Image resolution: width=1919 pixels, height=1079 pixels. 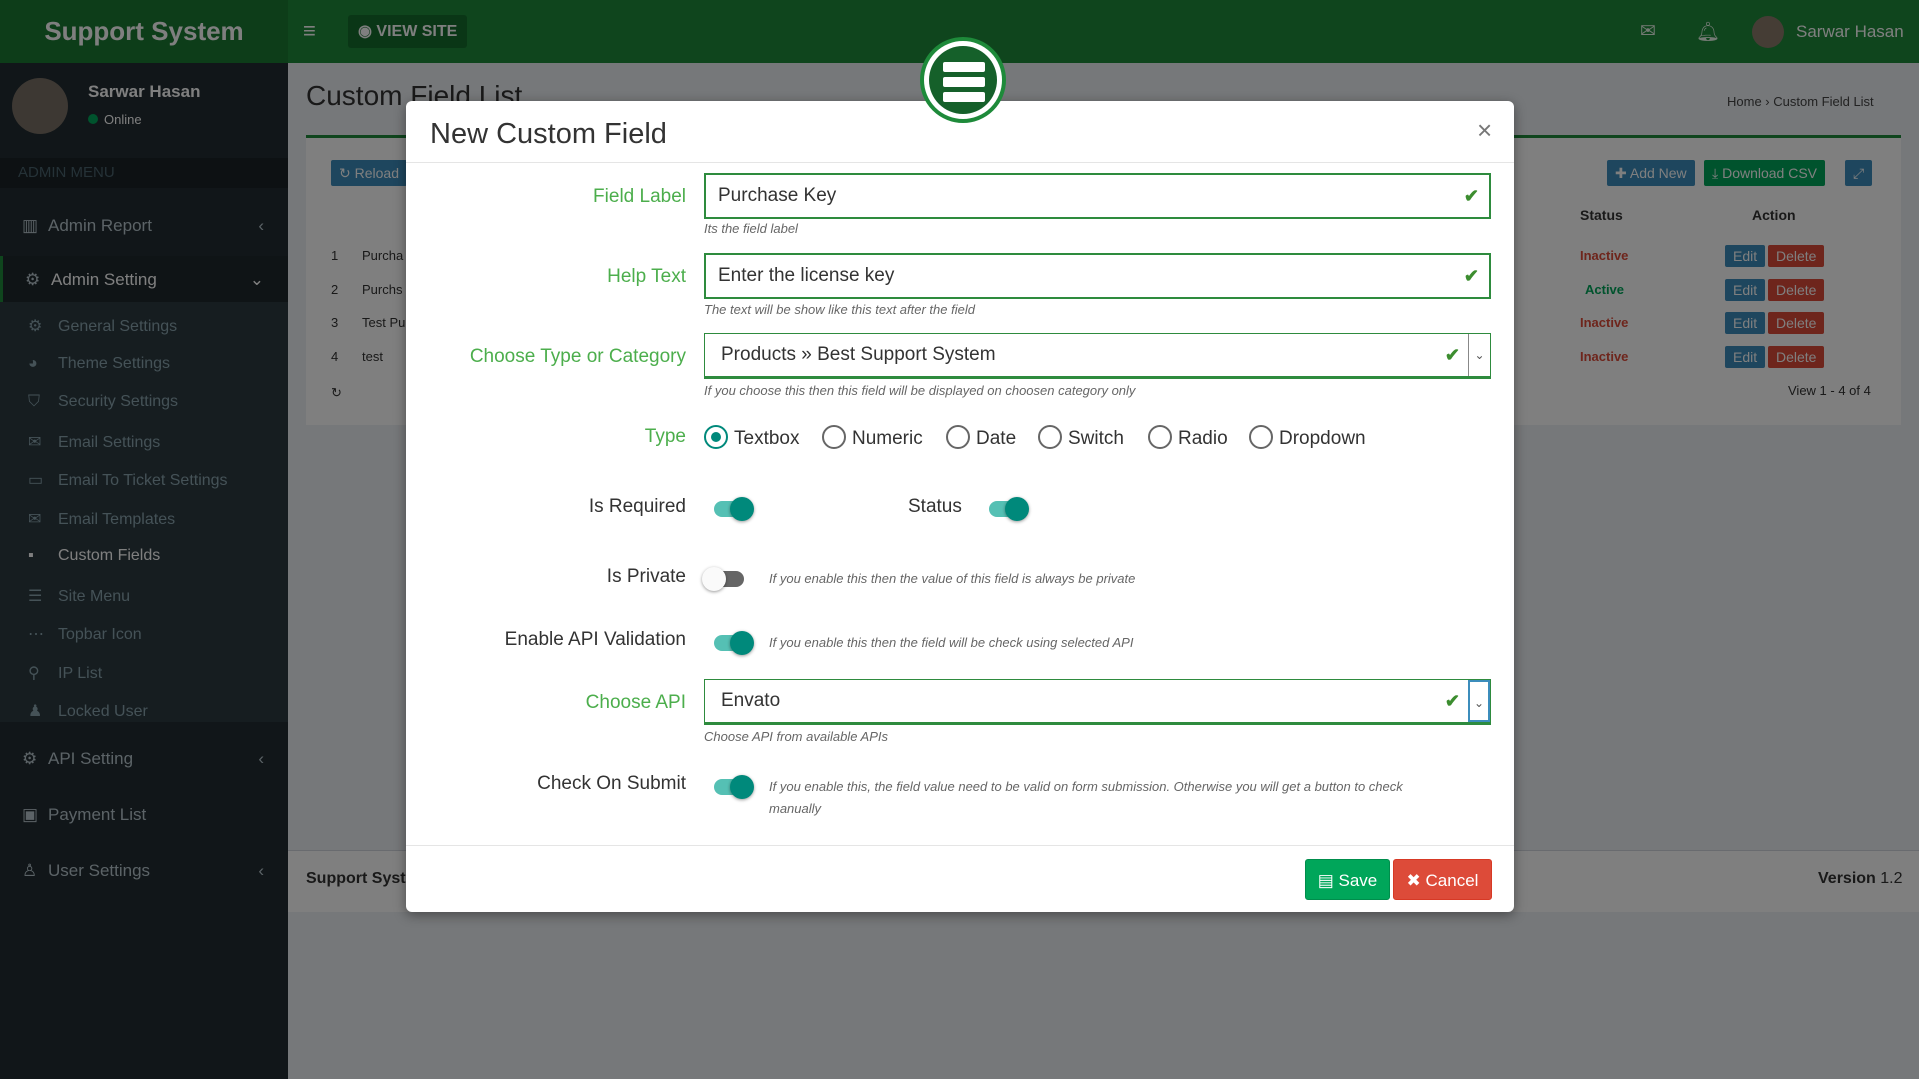 I want to click on type-radio-switch: Switch, so click(x=1081, y=437).